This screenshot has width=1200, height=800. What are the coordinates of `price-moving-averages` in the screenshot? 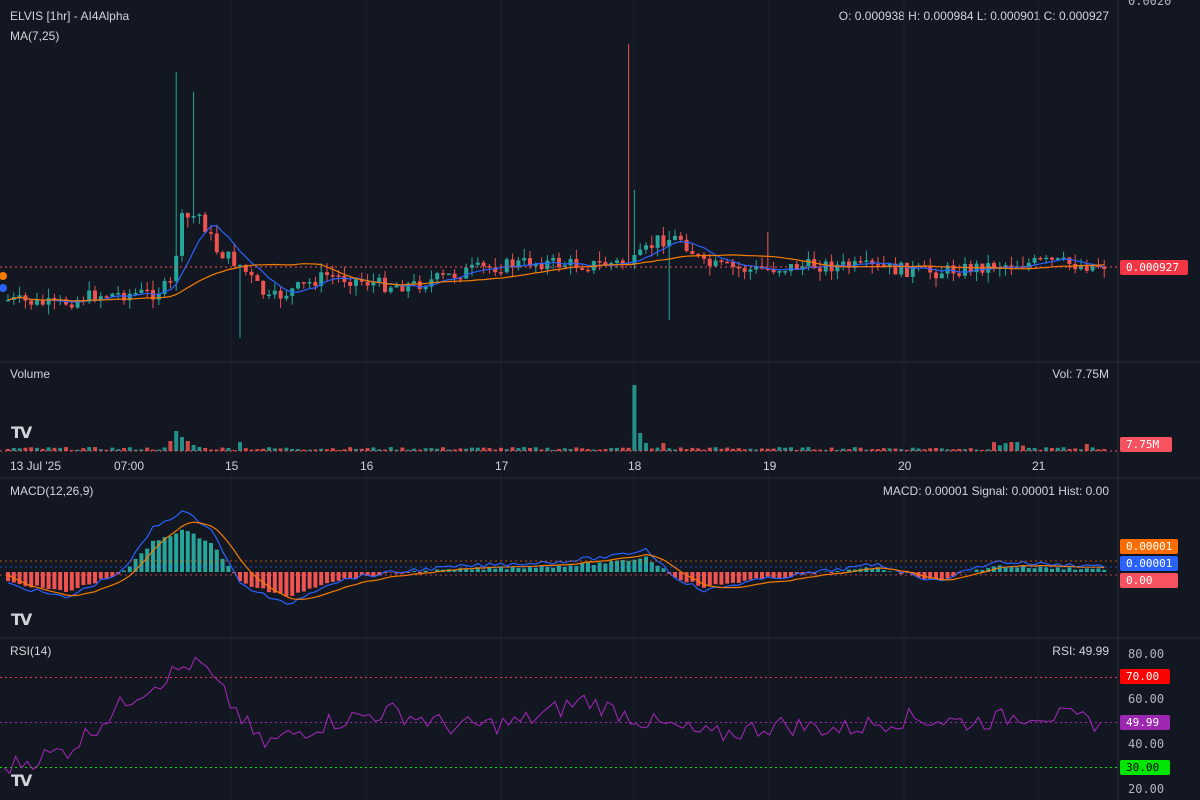 It's located at (559, 263).